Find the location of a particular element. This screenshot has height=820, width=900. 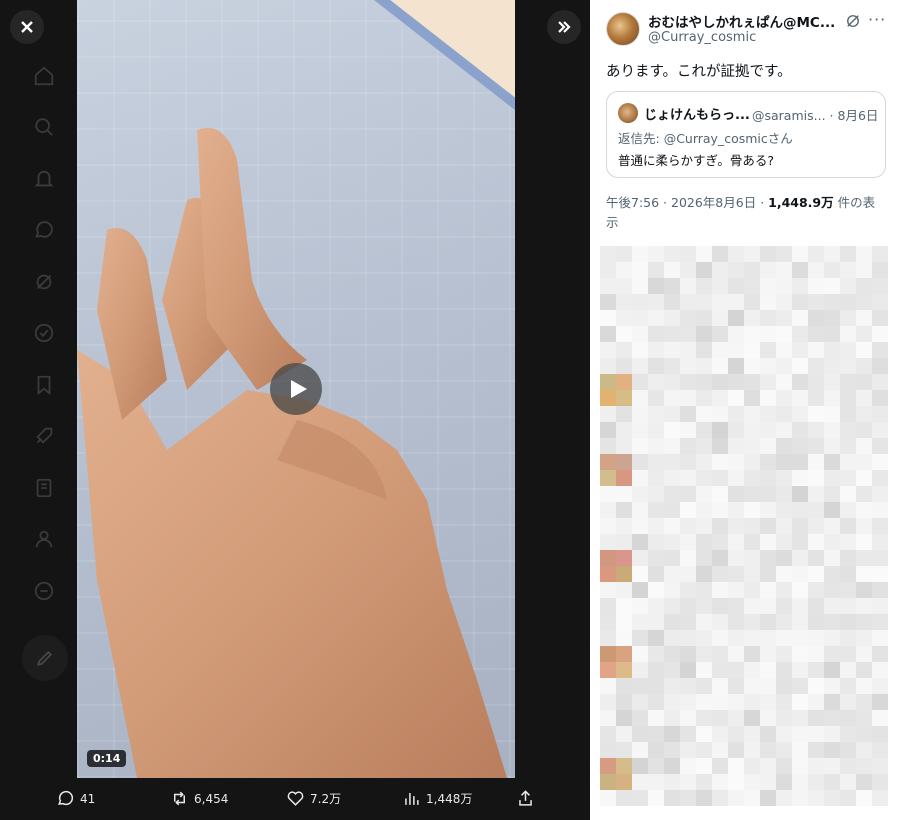

repost-button: 6,454 is located at coordinates (199, 798).